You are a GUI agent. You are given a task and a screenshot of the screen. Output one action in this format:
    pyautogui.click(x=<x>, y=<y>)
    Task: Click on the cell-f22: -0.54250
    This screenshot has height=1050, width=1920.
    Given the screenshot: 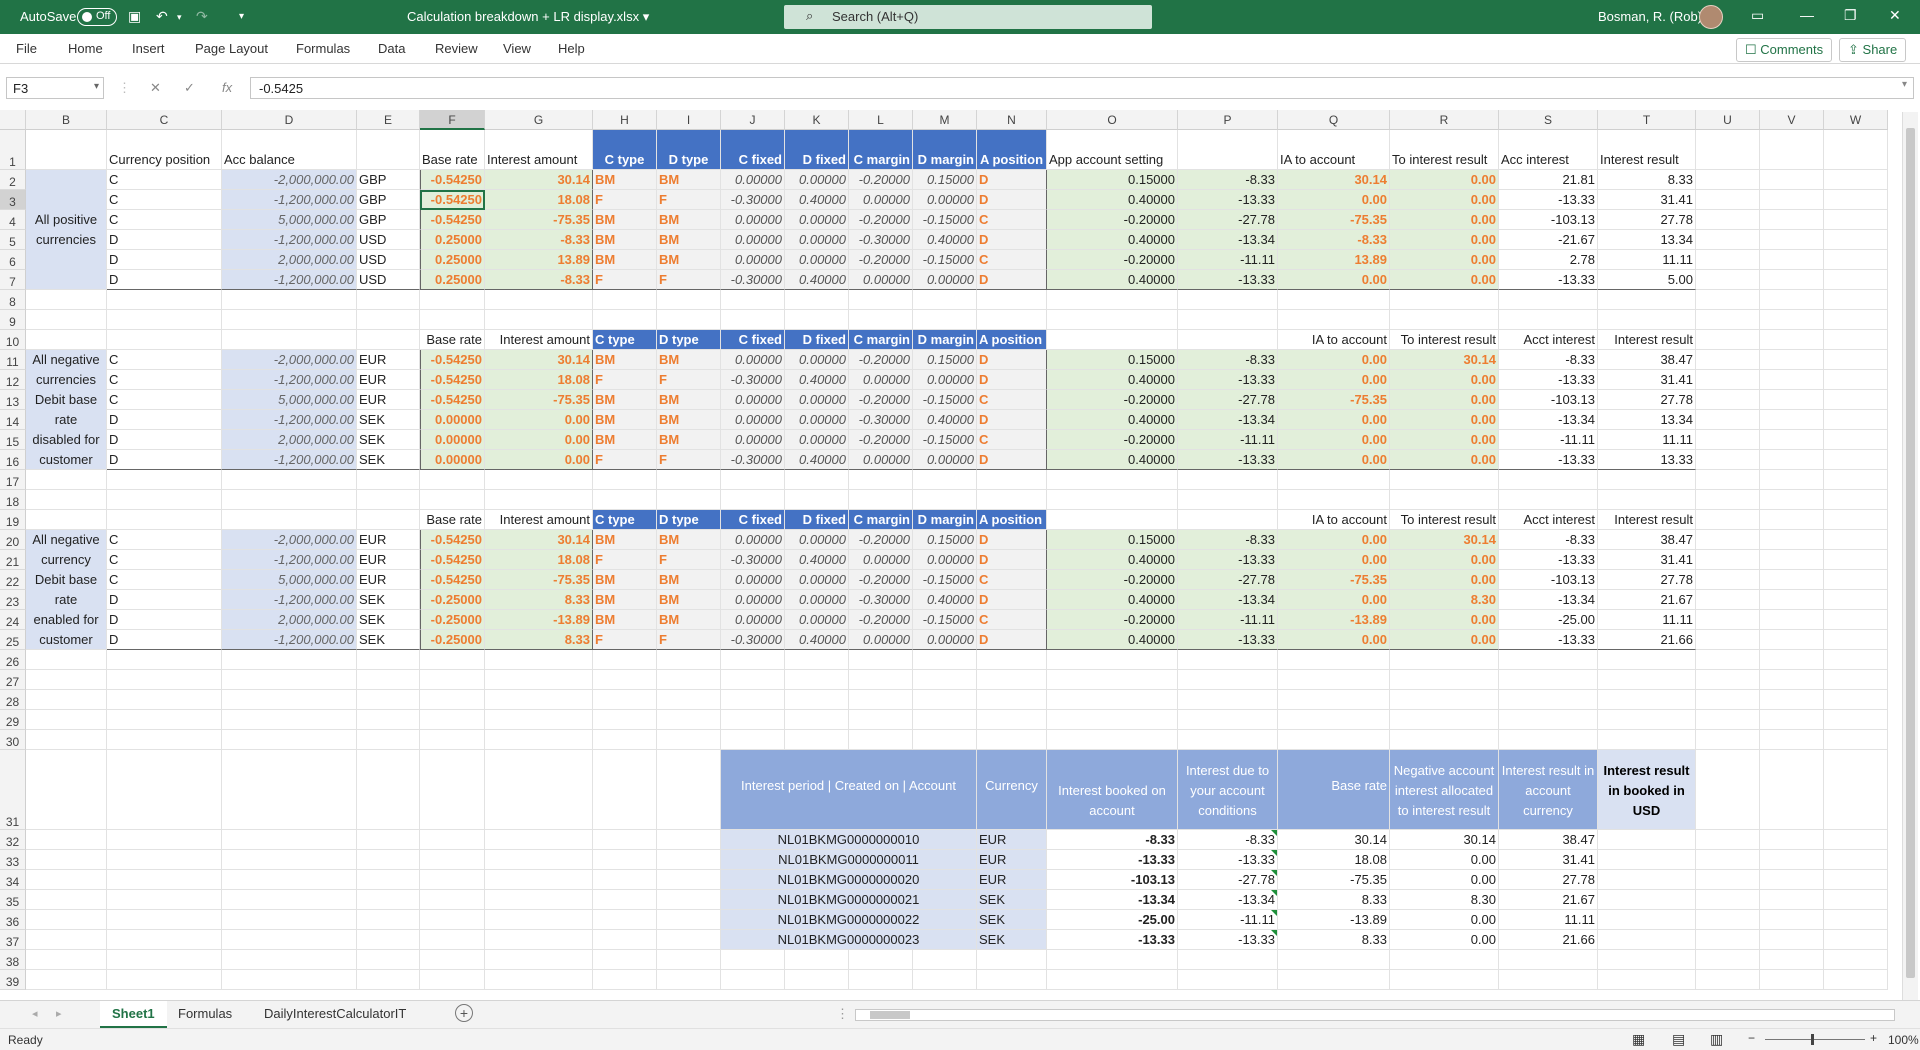 What is the action you would take?
    pyautogui.click(x=452, y=580)
    